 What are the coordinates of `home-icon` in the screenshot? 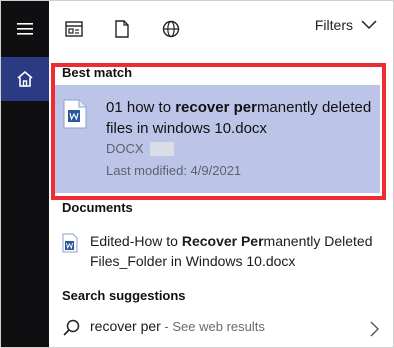 It's located at (25, 78).